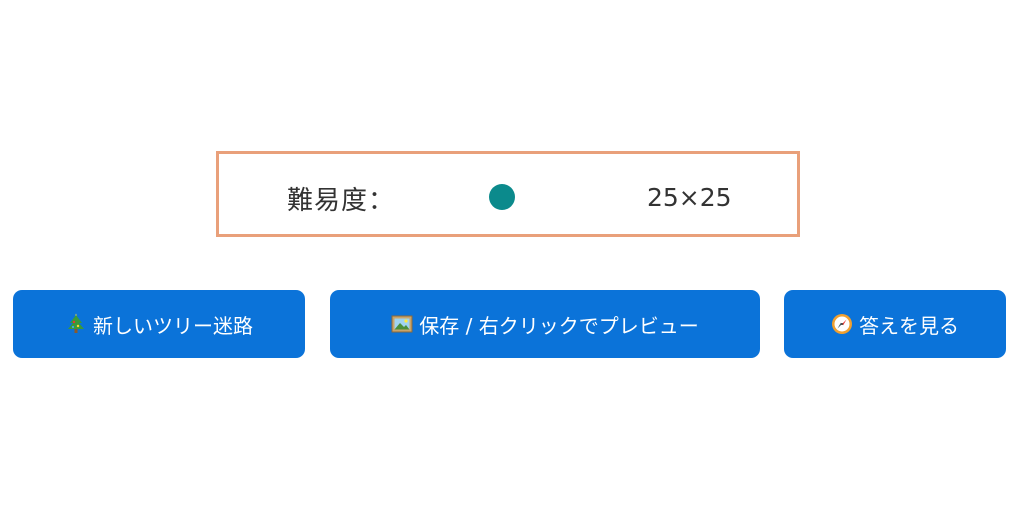  I want to click on save-preview-button: 保存 / 右クリックでプレビュー, so click(545, 324).